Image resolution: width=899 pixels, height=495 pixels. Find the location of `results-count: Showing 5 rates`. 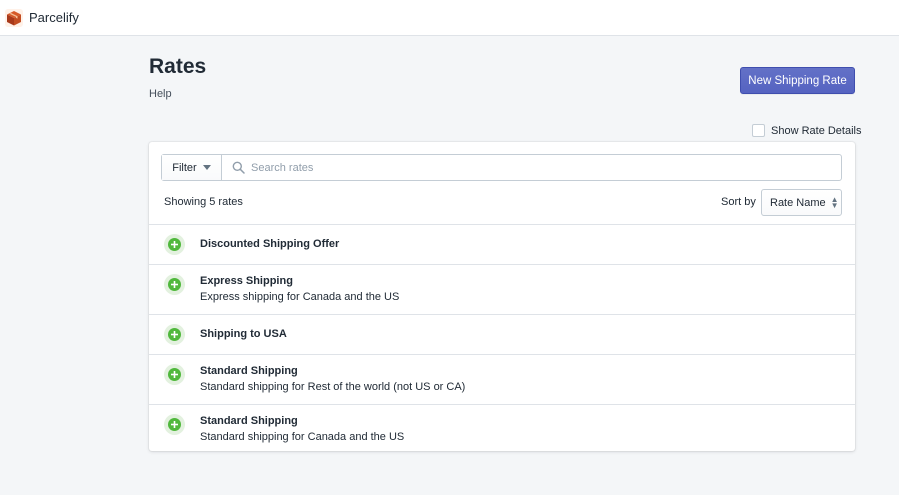

results-count: Showing 5 rates is located at coordinates (203, 202).